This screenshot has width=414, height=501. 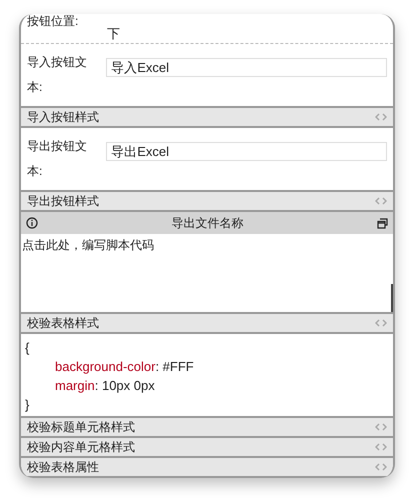 I want to click on section-header: 校验内容单元格样式, so click(x=207, y=448).